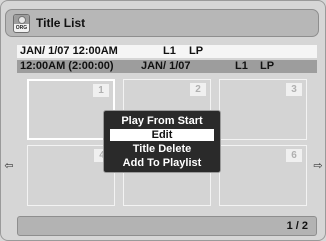 This screenshot has height=241, width=326. I want to click on title-number: 2, so click(198, 89).